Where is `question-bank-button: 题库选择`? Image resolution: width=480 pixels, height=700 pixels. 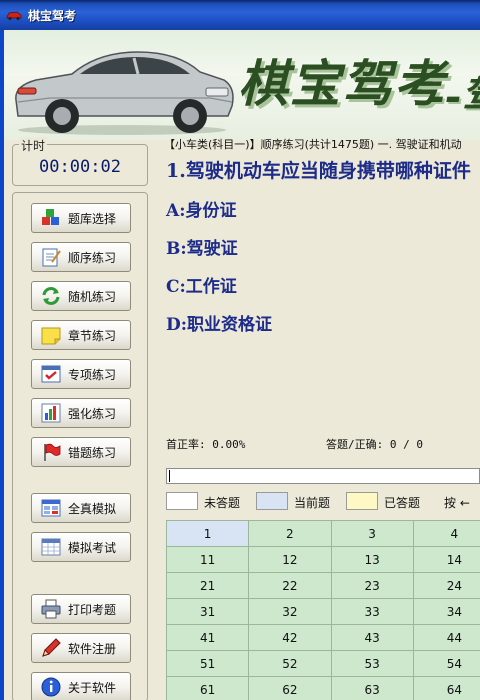
question-bank-button: 题库选择 is located at coordinates (81, 218).